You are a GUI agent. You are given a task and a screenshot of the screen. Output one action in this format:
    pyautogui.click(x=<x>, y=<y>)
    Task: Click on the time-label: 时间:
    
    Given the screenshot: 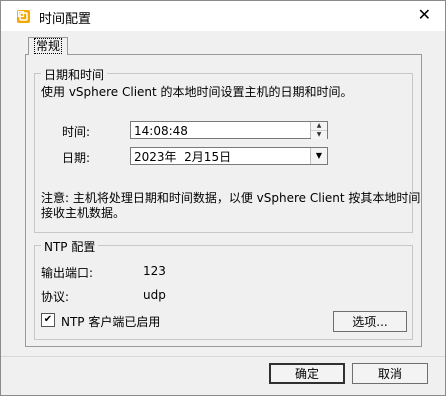 What is the action you would take?
    pyautogui.click(x=76, y=132)
    